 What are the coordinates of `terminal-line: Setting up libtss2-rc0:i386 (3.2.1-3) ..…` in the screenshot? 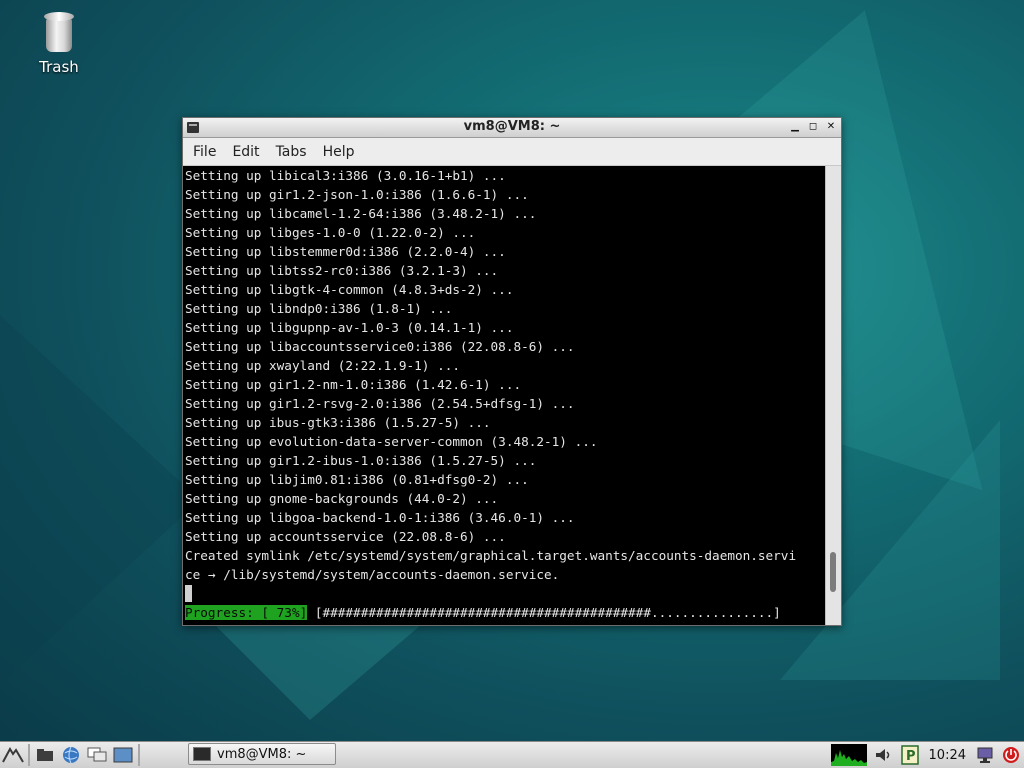 It's located at (342, 270).